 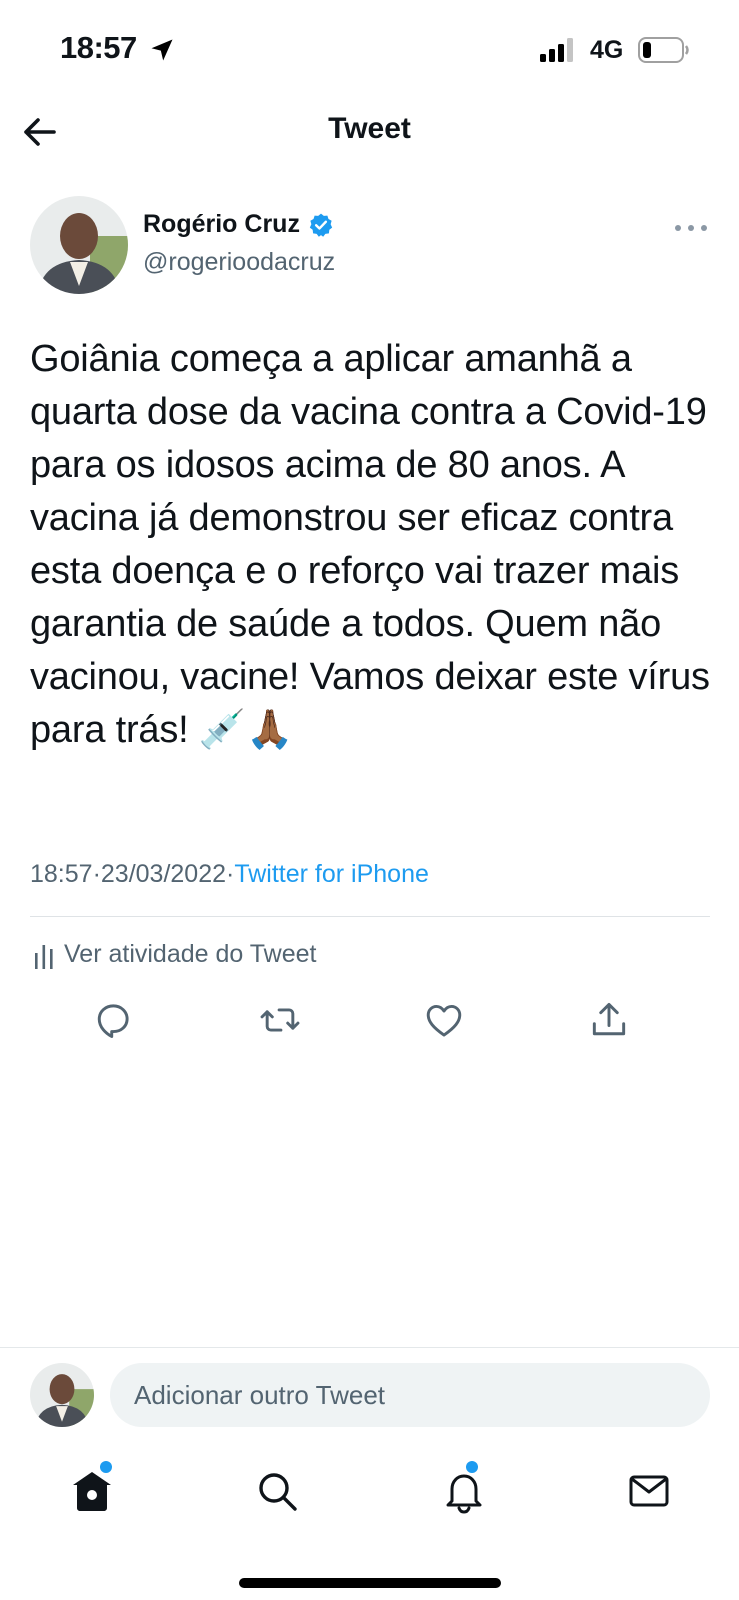 I want to click on user-avatar, so click(x=62, y=1395).